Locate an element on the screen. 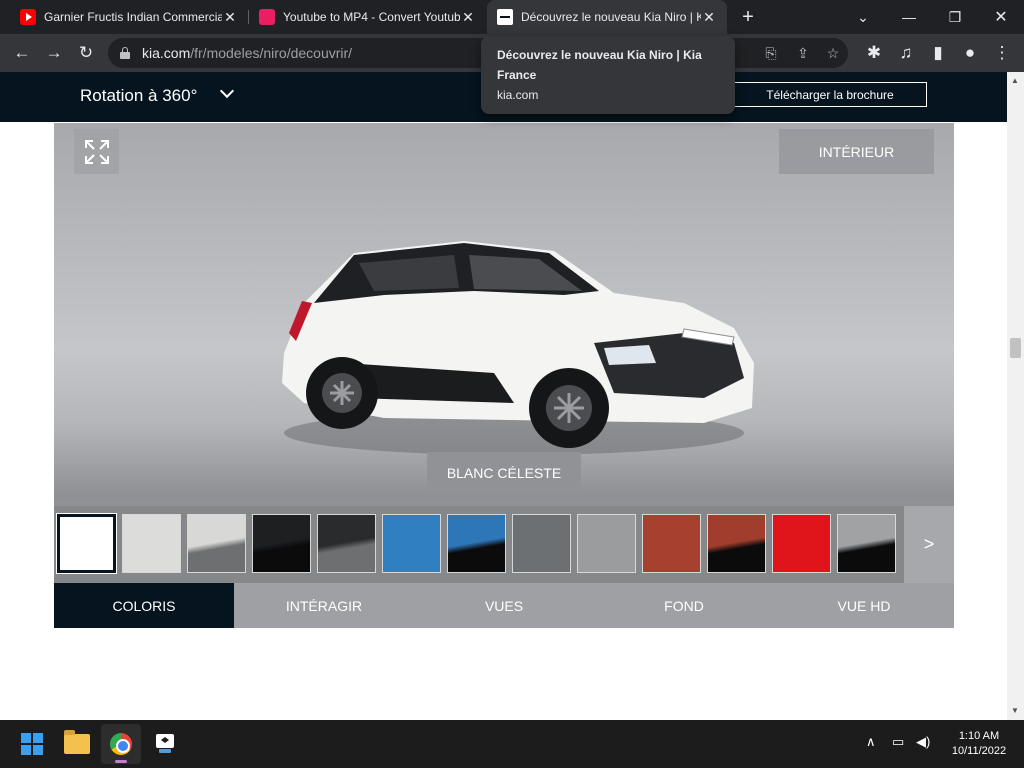 Image resolution: width=1024 pixels, height=768 pixels. car-image is located at coordinates (519, 348).